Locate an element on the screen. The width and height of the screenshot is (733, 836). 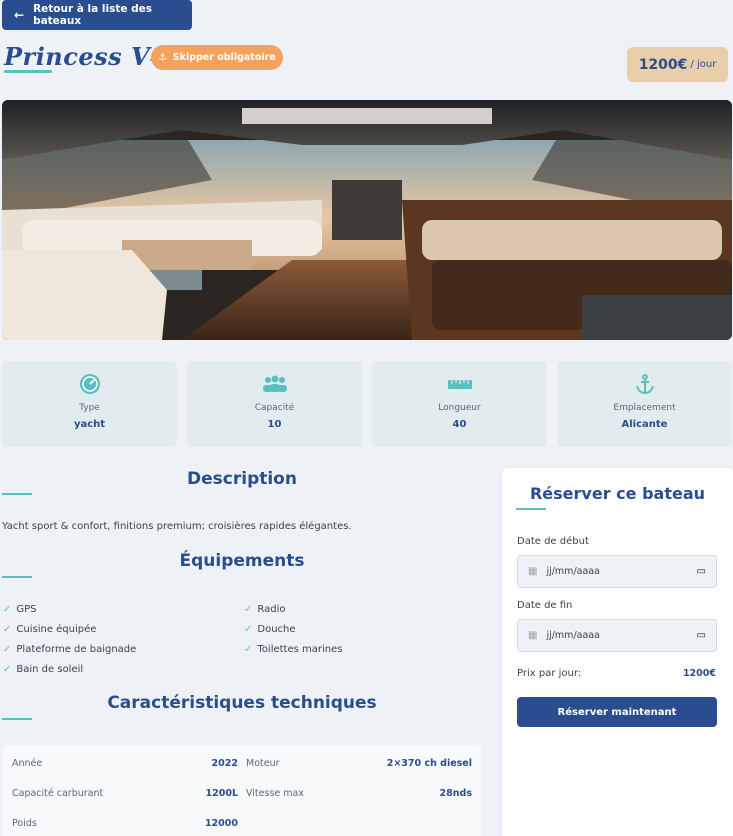
equipment-label: GPS is located at coordinates (26, 609).